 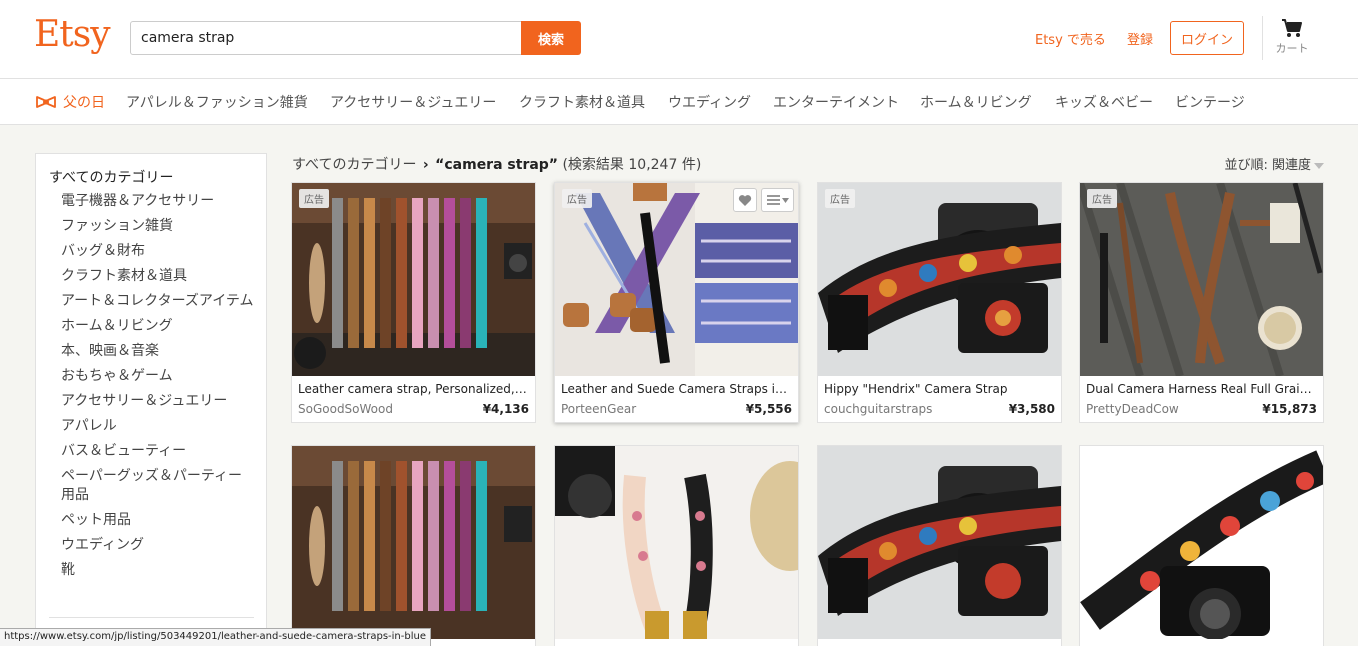 I want to click on breadcrumb-query: “camera strap”, so click(x=497, y=165).